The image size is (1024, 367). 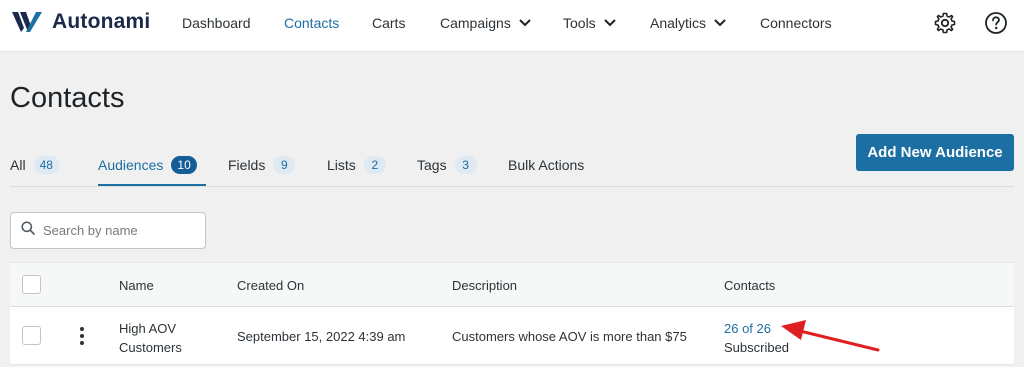 I want to click on nav-label: Contacts, so click(x=312, y=23).